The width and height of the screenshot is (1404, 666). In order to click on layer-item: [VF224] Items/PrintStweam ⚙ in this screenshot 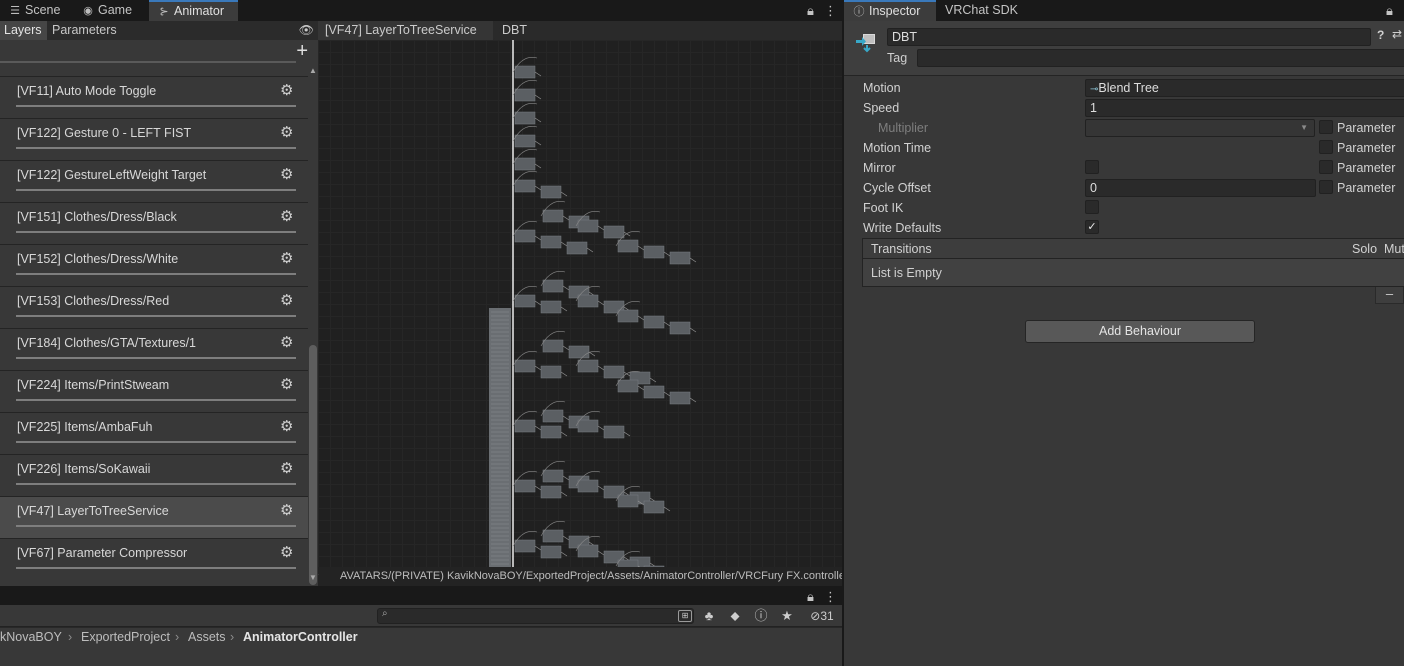, I will do `click(154, 391)`.